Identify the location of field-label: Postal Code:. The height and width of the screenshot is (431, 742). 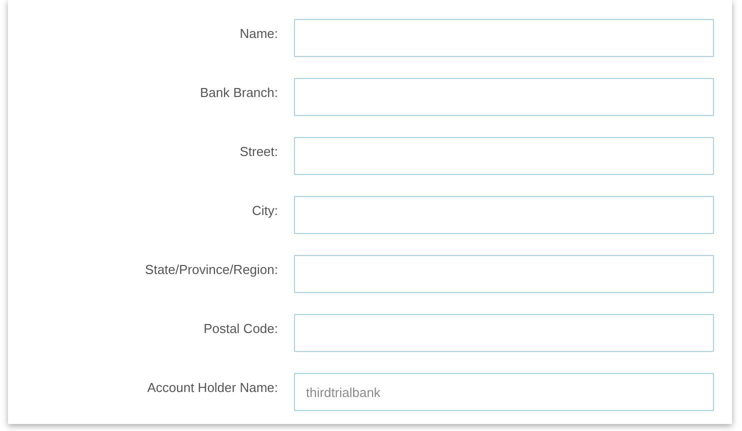
(240, 328).